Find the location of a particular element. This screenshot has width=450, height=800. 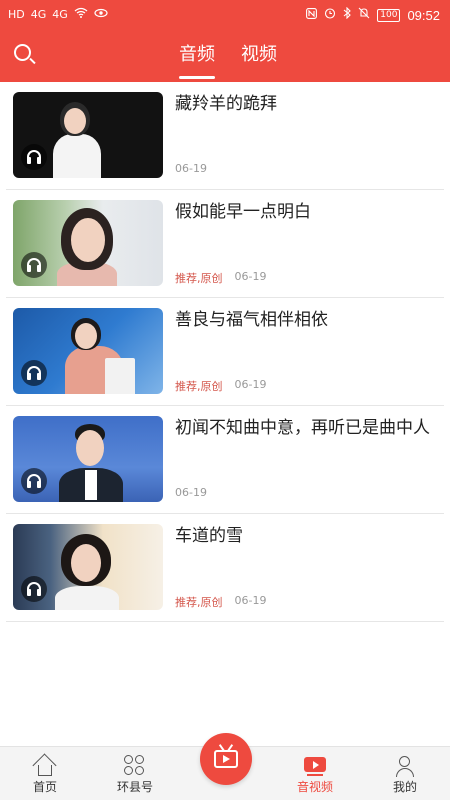

list-item: 善良与福气相伴相依 推荐,原创 06-19 is located at coordinates (225, 352).